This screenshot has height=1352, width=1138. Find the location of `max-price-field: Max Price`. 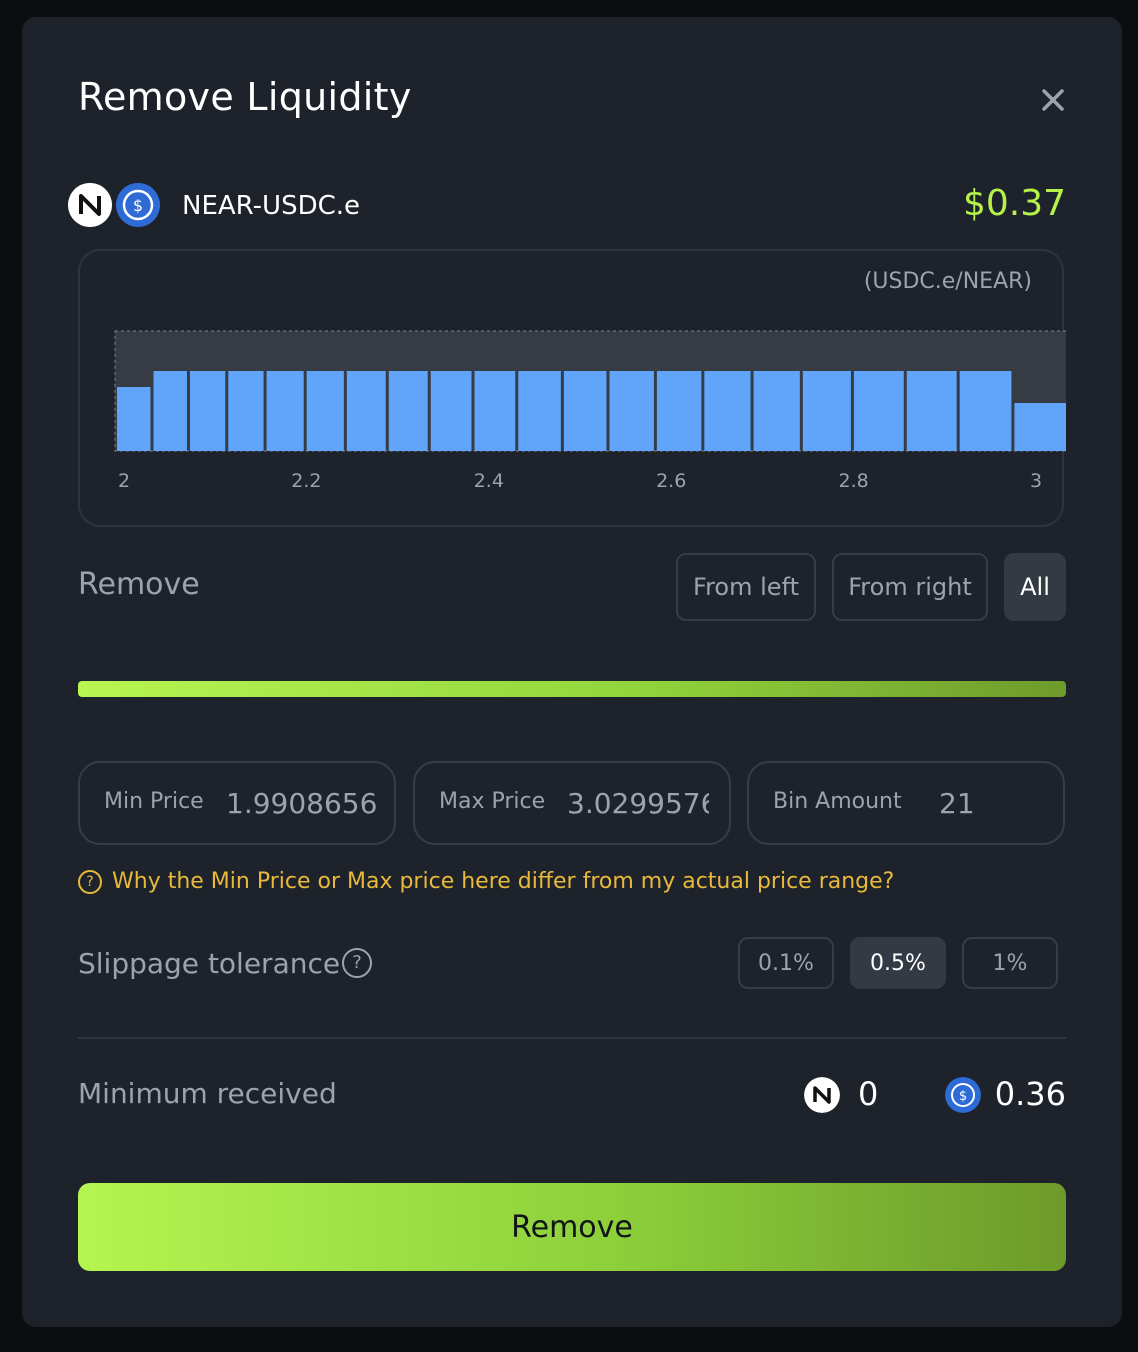

max-price-field: Max Price is located at coordinates (572, 803).